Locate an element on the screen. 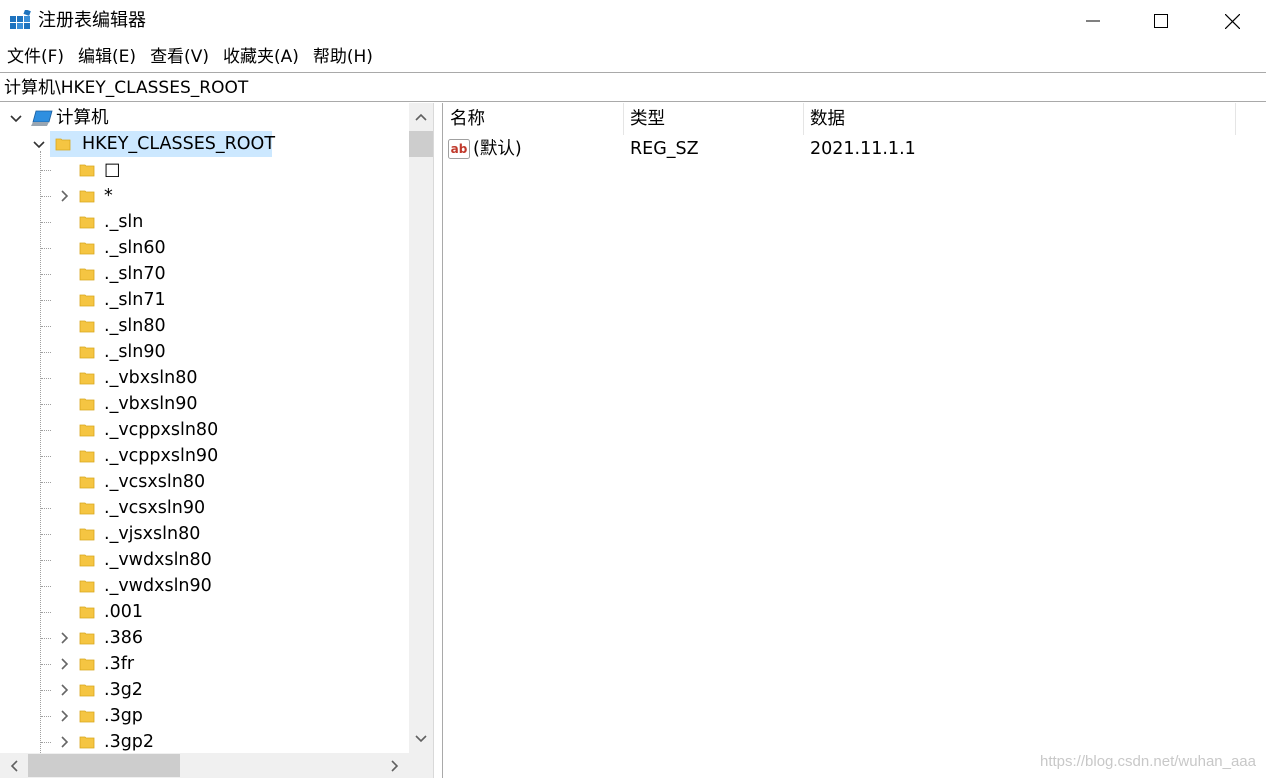 The height and width of the screenshot is (778, 1266). column-divider is located at coordinates (1235, 119).